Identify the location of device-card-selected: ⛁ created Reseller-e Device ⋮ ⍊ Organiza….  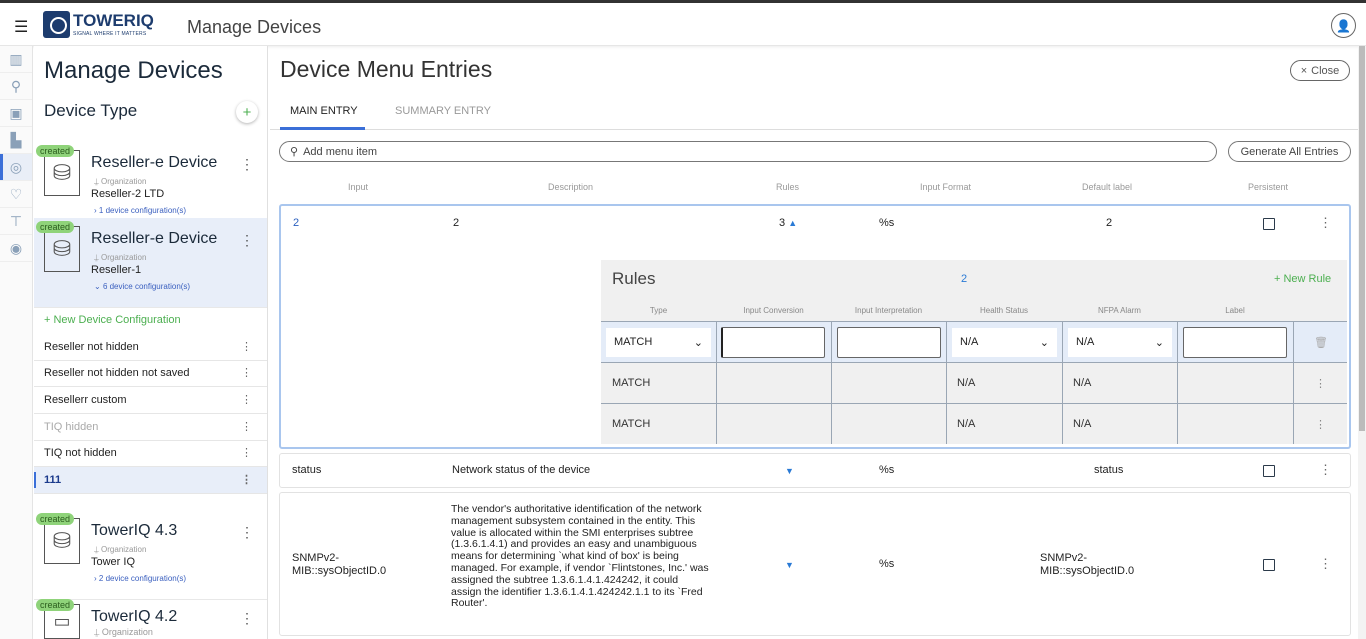
(150, 263).